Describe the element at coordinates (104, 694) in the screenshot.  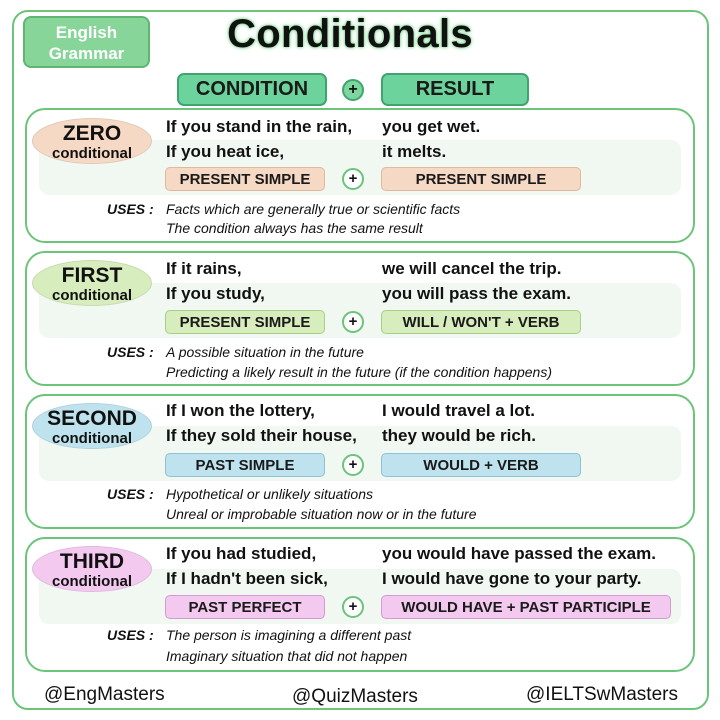
I see `footer-handle-left: @EngMasters` at that location.